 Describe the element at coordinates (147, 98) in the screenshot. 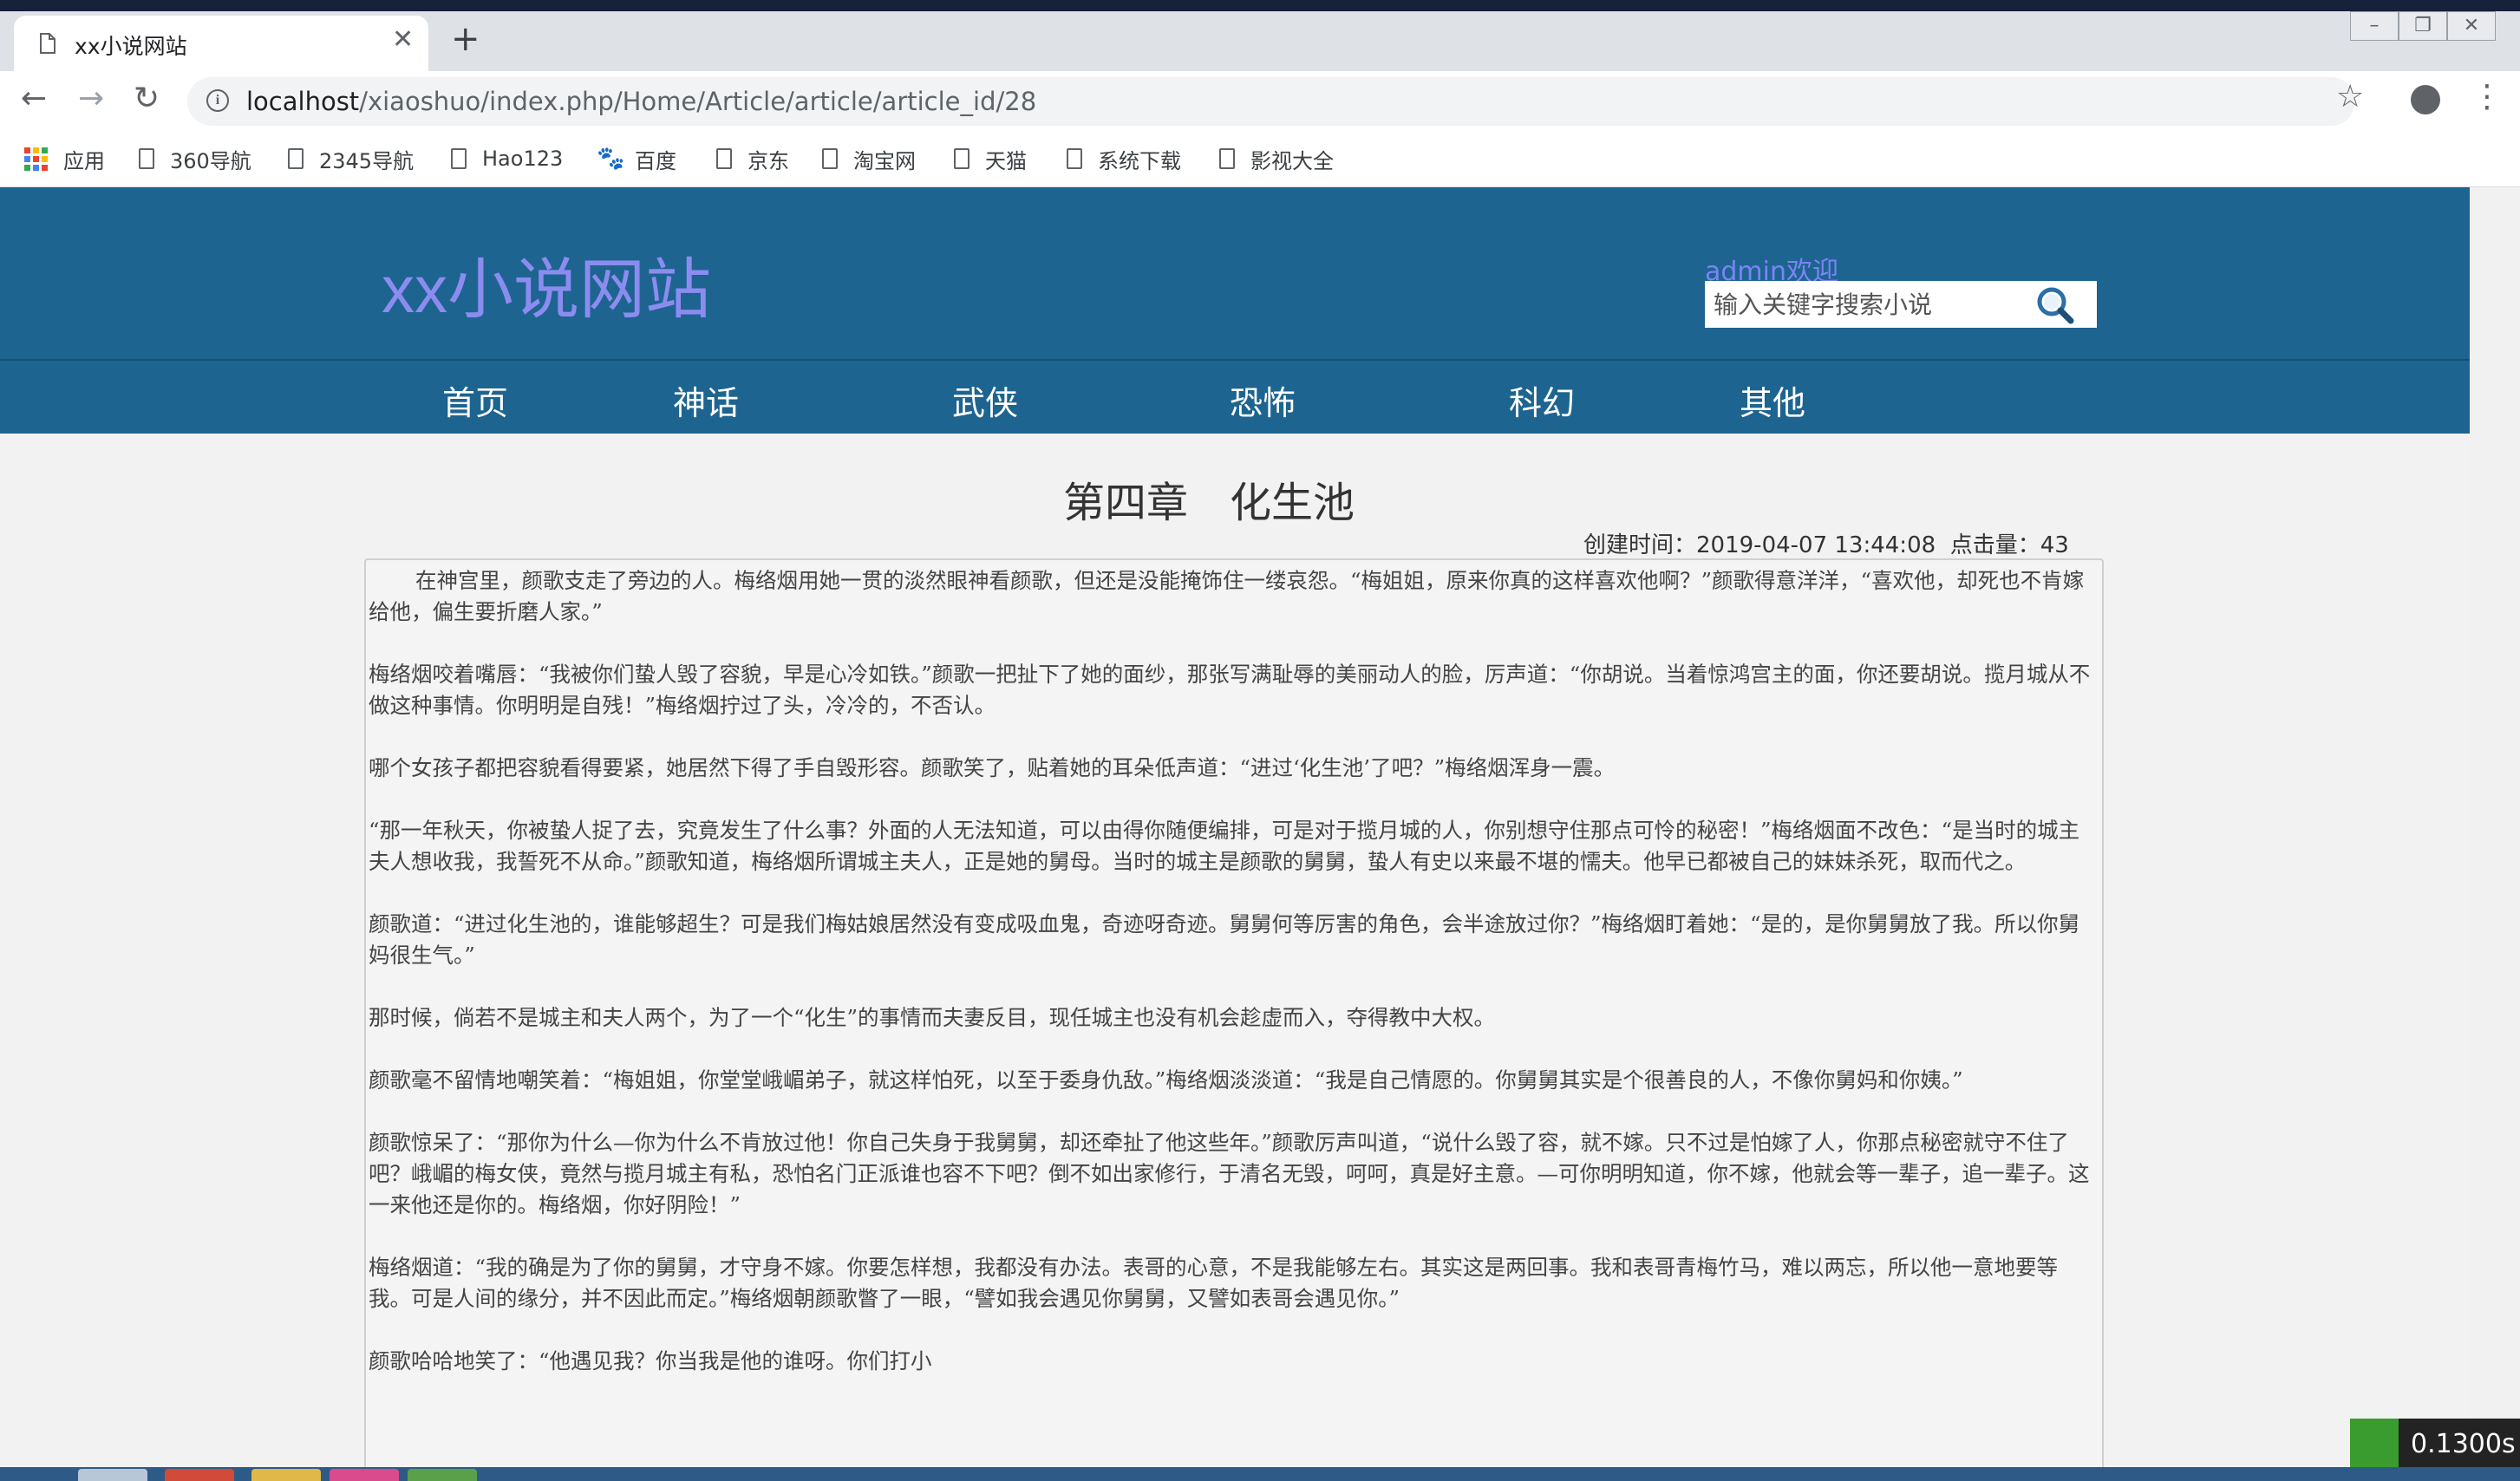

I see `reload-icon: ↻` at that location.